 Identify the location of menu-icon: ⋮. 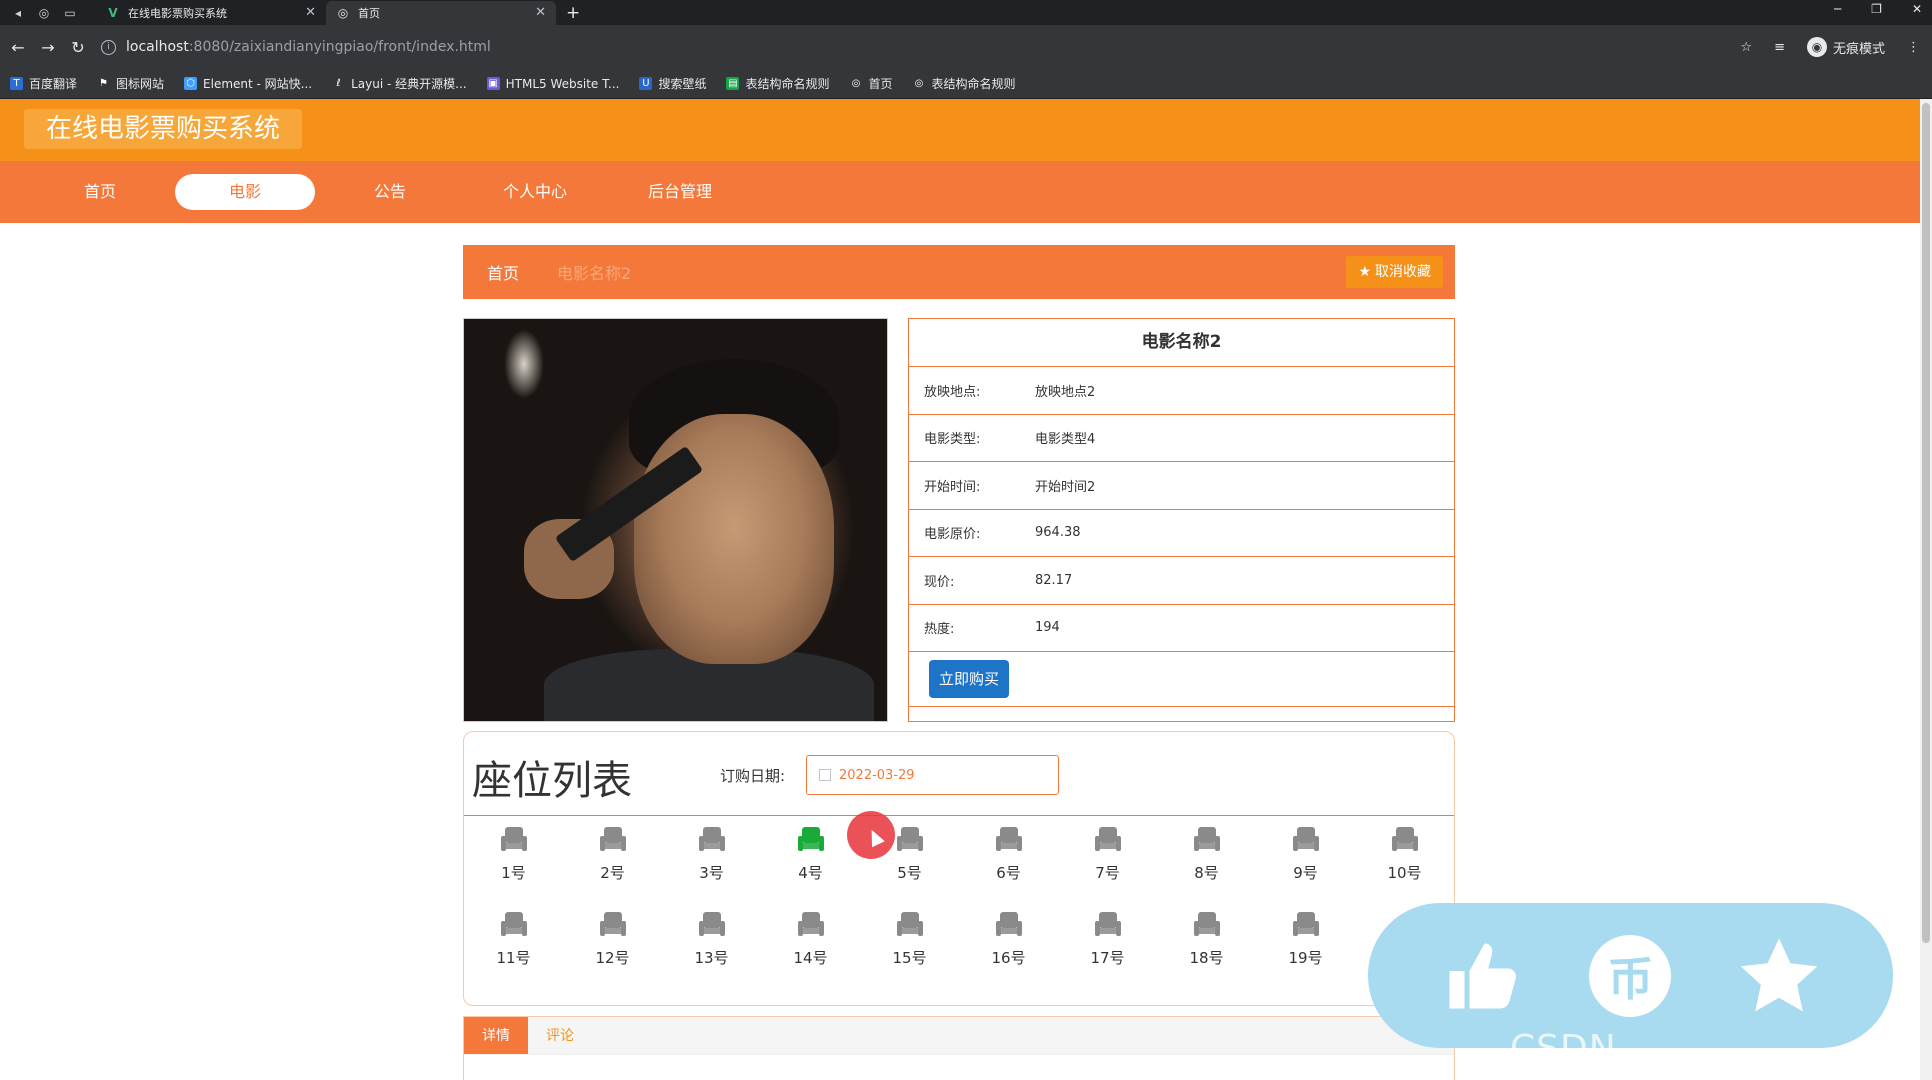
(1913, 47).